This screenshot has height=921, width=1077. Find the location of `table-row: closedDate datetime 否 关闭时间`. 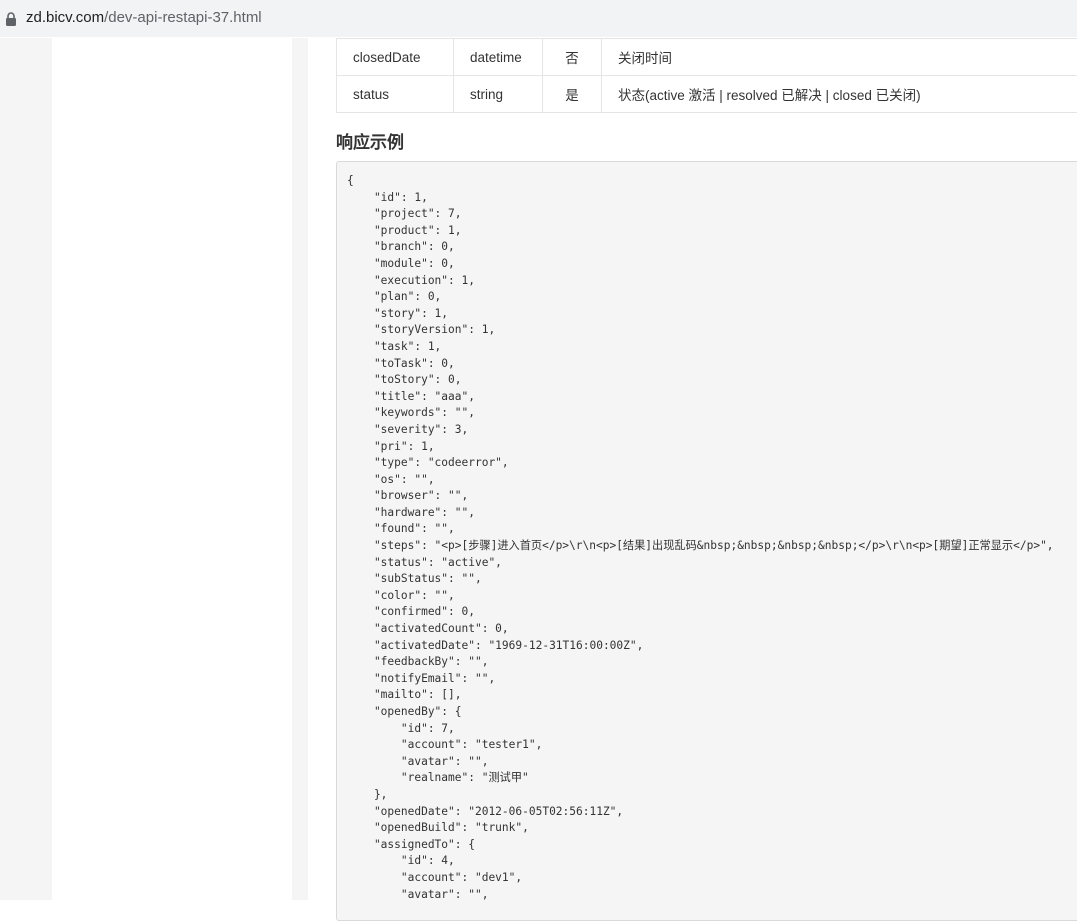

table-row: closedDate datetime 否 关闭时间 is located at coordinates (707, 57).